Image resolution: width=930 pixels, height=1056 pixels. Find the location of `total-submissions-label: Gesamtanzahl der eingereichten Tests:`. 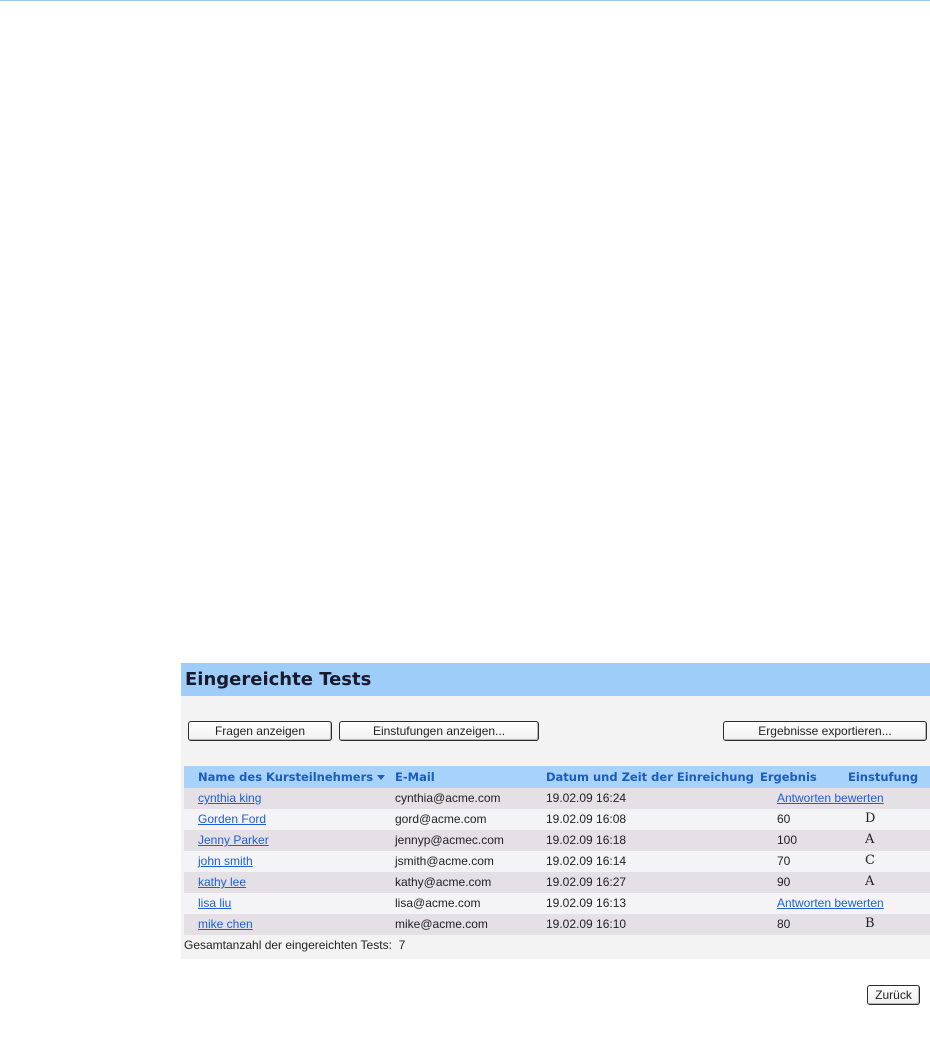

total-submissions-label: Gesamtanzahl der eingereichten Tests: is located at coordinates (288, 945).